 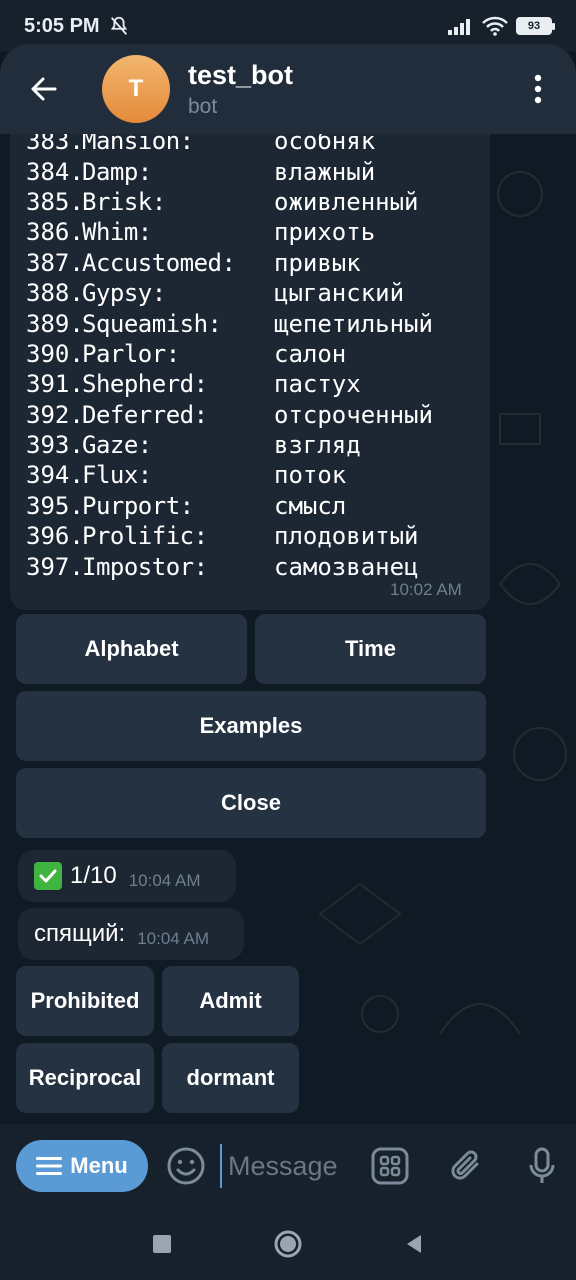 What do you see at coordinates (325, 171) in the screenshot?
I see `item-russian: влажный` at bounding box center [325, 171].